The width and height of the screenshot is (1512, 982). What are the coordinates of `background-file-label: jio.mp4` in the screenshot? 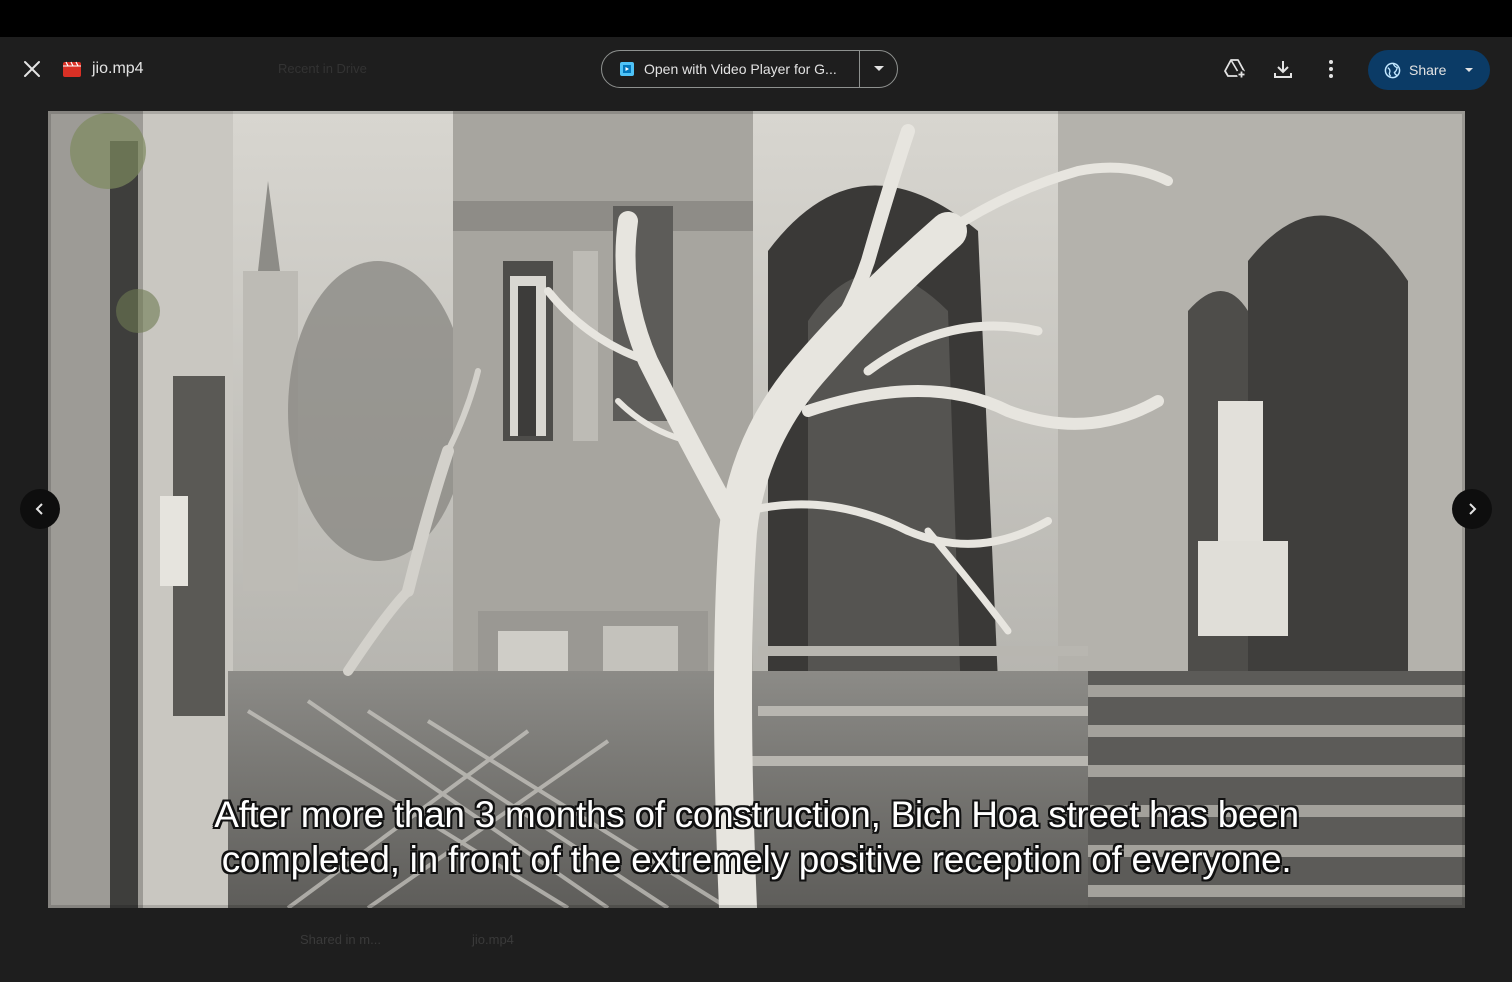 It's located at (493, 939).